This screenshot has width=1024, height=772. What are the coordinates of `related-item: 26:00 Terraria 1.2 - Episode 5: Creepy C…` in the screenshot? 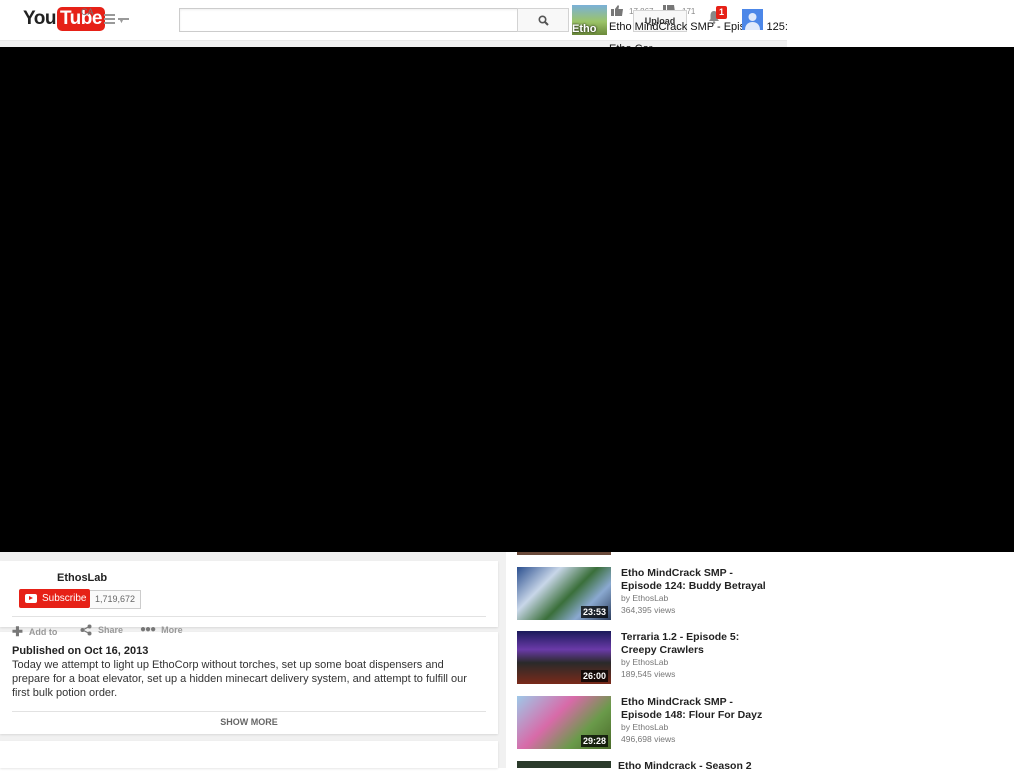 It's located at (649, 658).